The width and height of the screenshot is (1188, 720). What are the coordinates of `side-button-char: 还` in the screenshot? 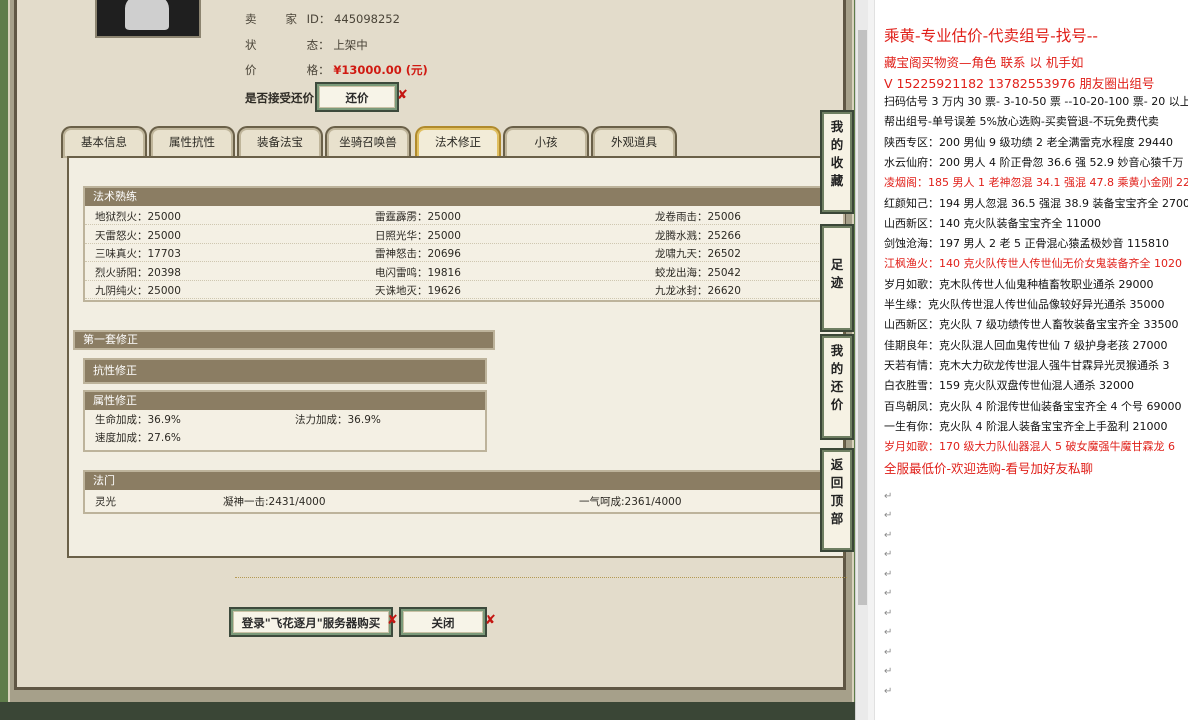 It's located at (837, 386).